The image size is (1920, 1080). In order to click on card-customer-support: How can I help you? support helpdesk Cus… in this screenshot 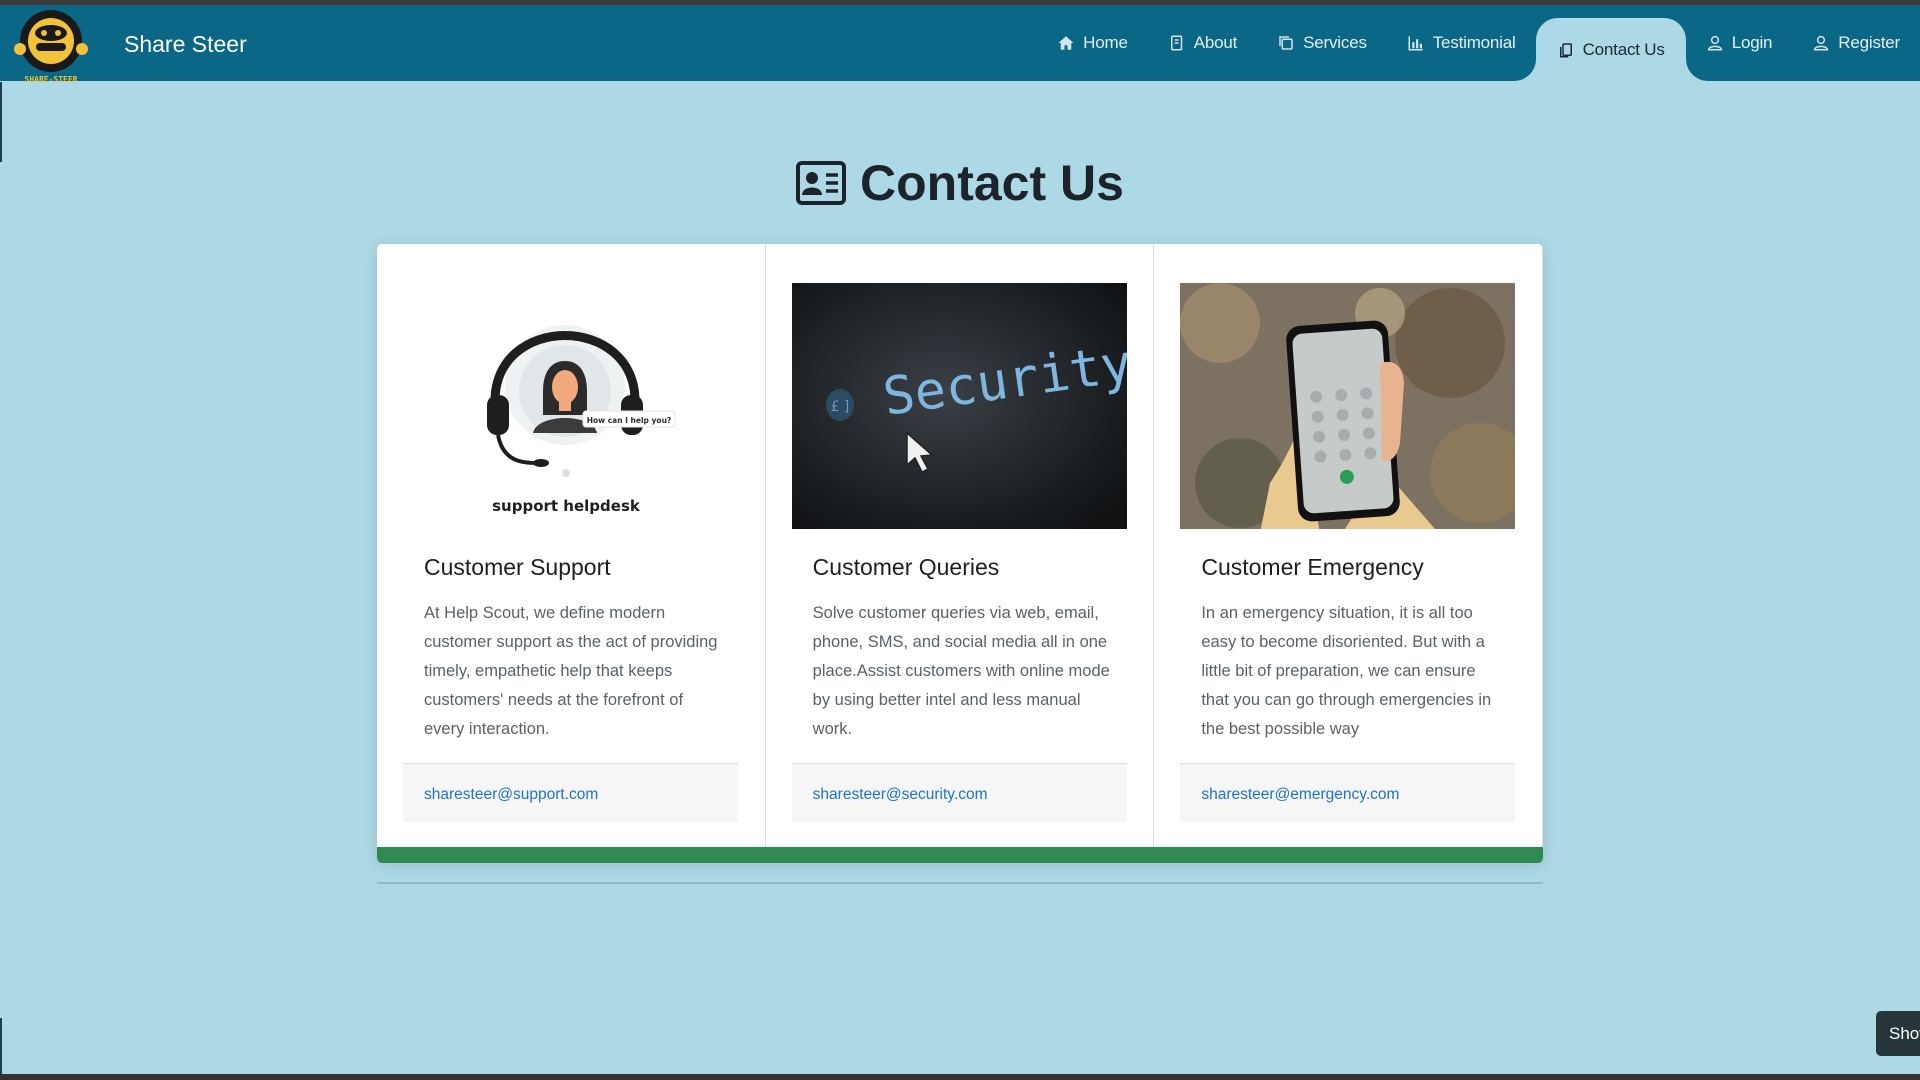, I will do `click(571, 553)`.